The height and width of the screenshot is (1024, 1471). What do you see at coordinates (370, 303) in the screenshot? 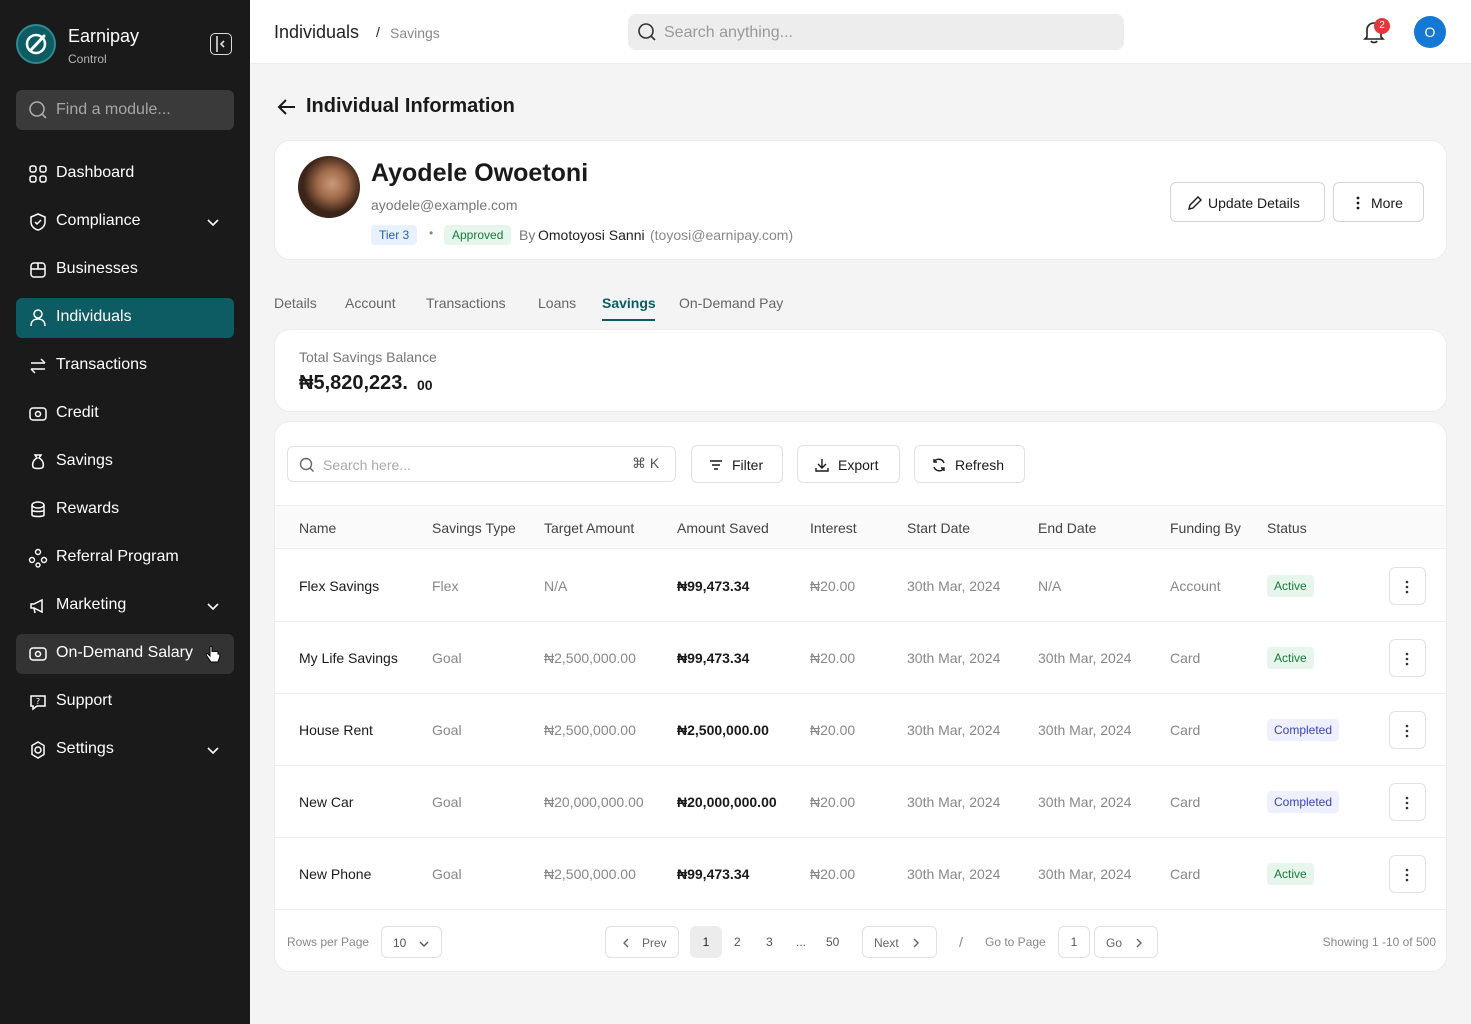
I see `tab-account: Account` at bounding box center [370, 303].